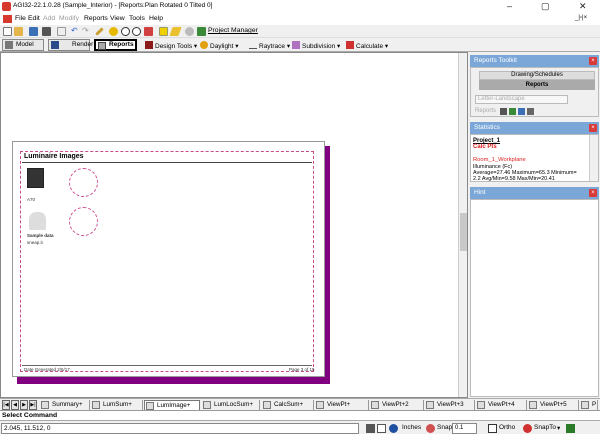 The height and width of the screenshot is (434, 600). What do you see at coordinates (9, 45) in the screenshot?
I see `model-icon` at bounding box center [9, 45].